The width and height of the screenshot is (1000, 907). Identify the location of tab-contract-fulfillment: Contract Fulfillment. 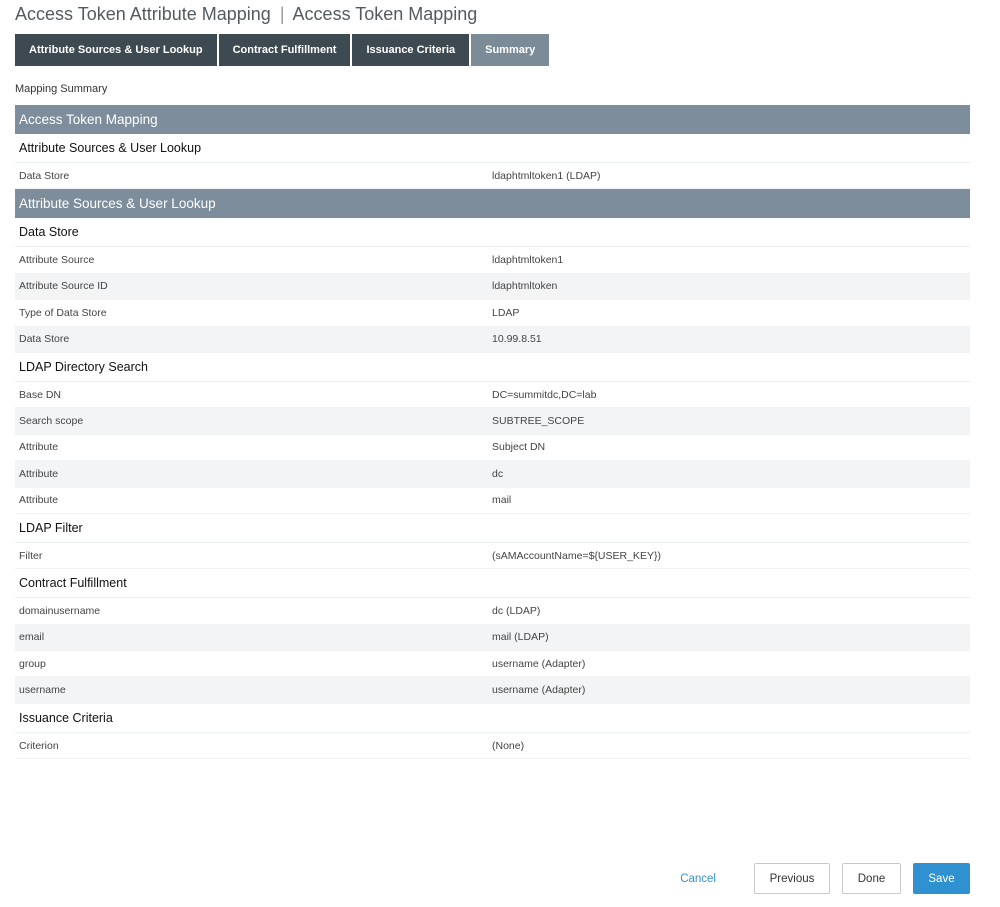
(284, 50).